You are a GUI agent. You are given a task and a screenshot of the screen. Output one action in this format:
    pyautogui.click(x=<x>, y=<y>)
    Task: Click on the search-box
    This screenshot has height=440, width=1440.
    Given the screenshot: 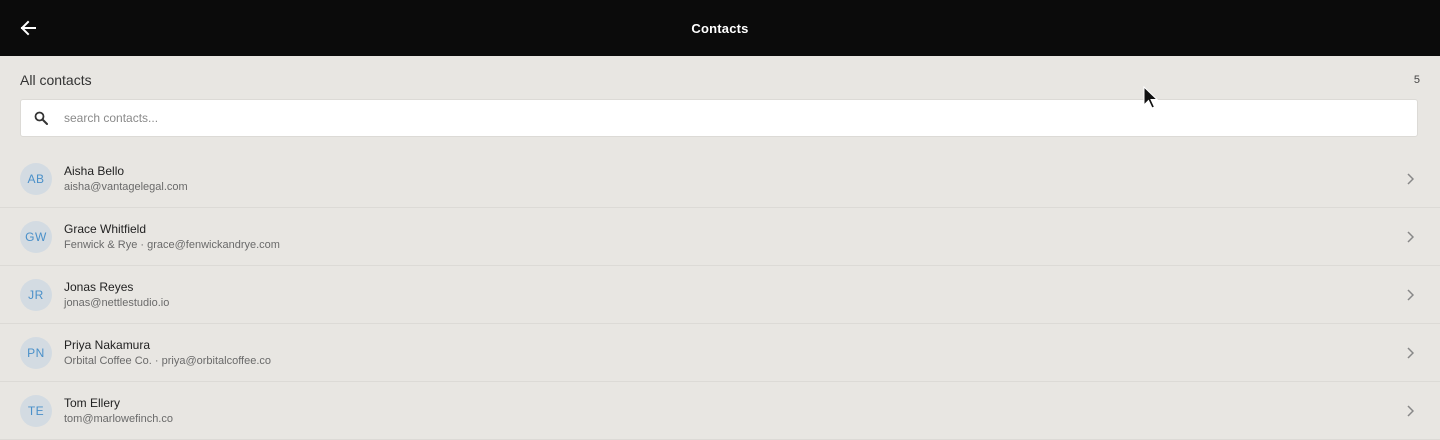 What is the action you would take?
    pyautogui.click(x=719, y=118)
    